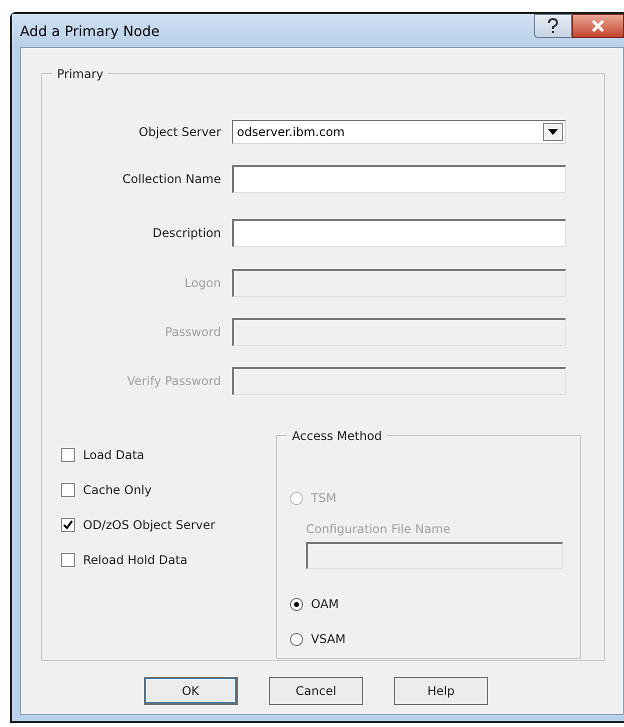 The height and width of the screenshot is (727, 624). I want to click on question-mark-icon, so click(553, 26).